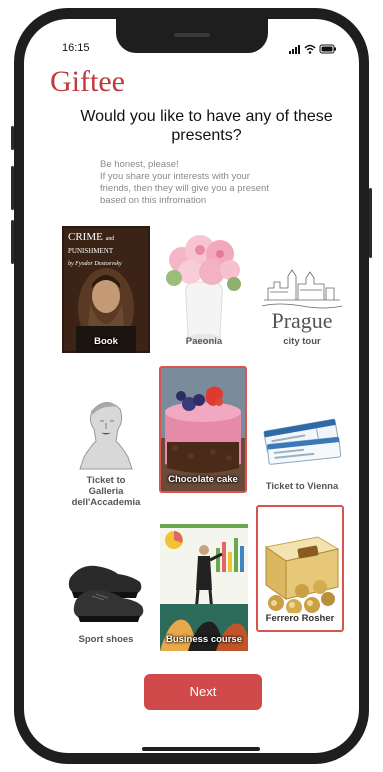 The height and width of the screenshot is (772, 383). I want to click on gift-tile-vienna-ticket: Ticket to Vienna, so click(302, 448).